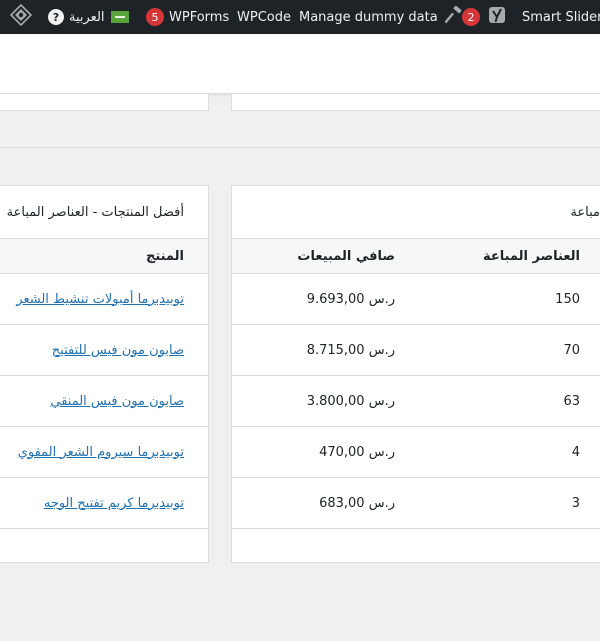 The image size is (600, 641). What do you see at coordinates (453, 16) in the screenshot?
I see `hammer-icon` at bounding box center [453, 16].